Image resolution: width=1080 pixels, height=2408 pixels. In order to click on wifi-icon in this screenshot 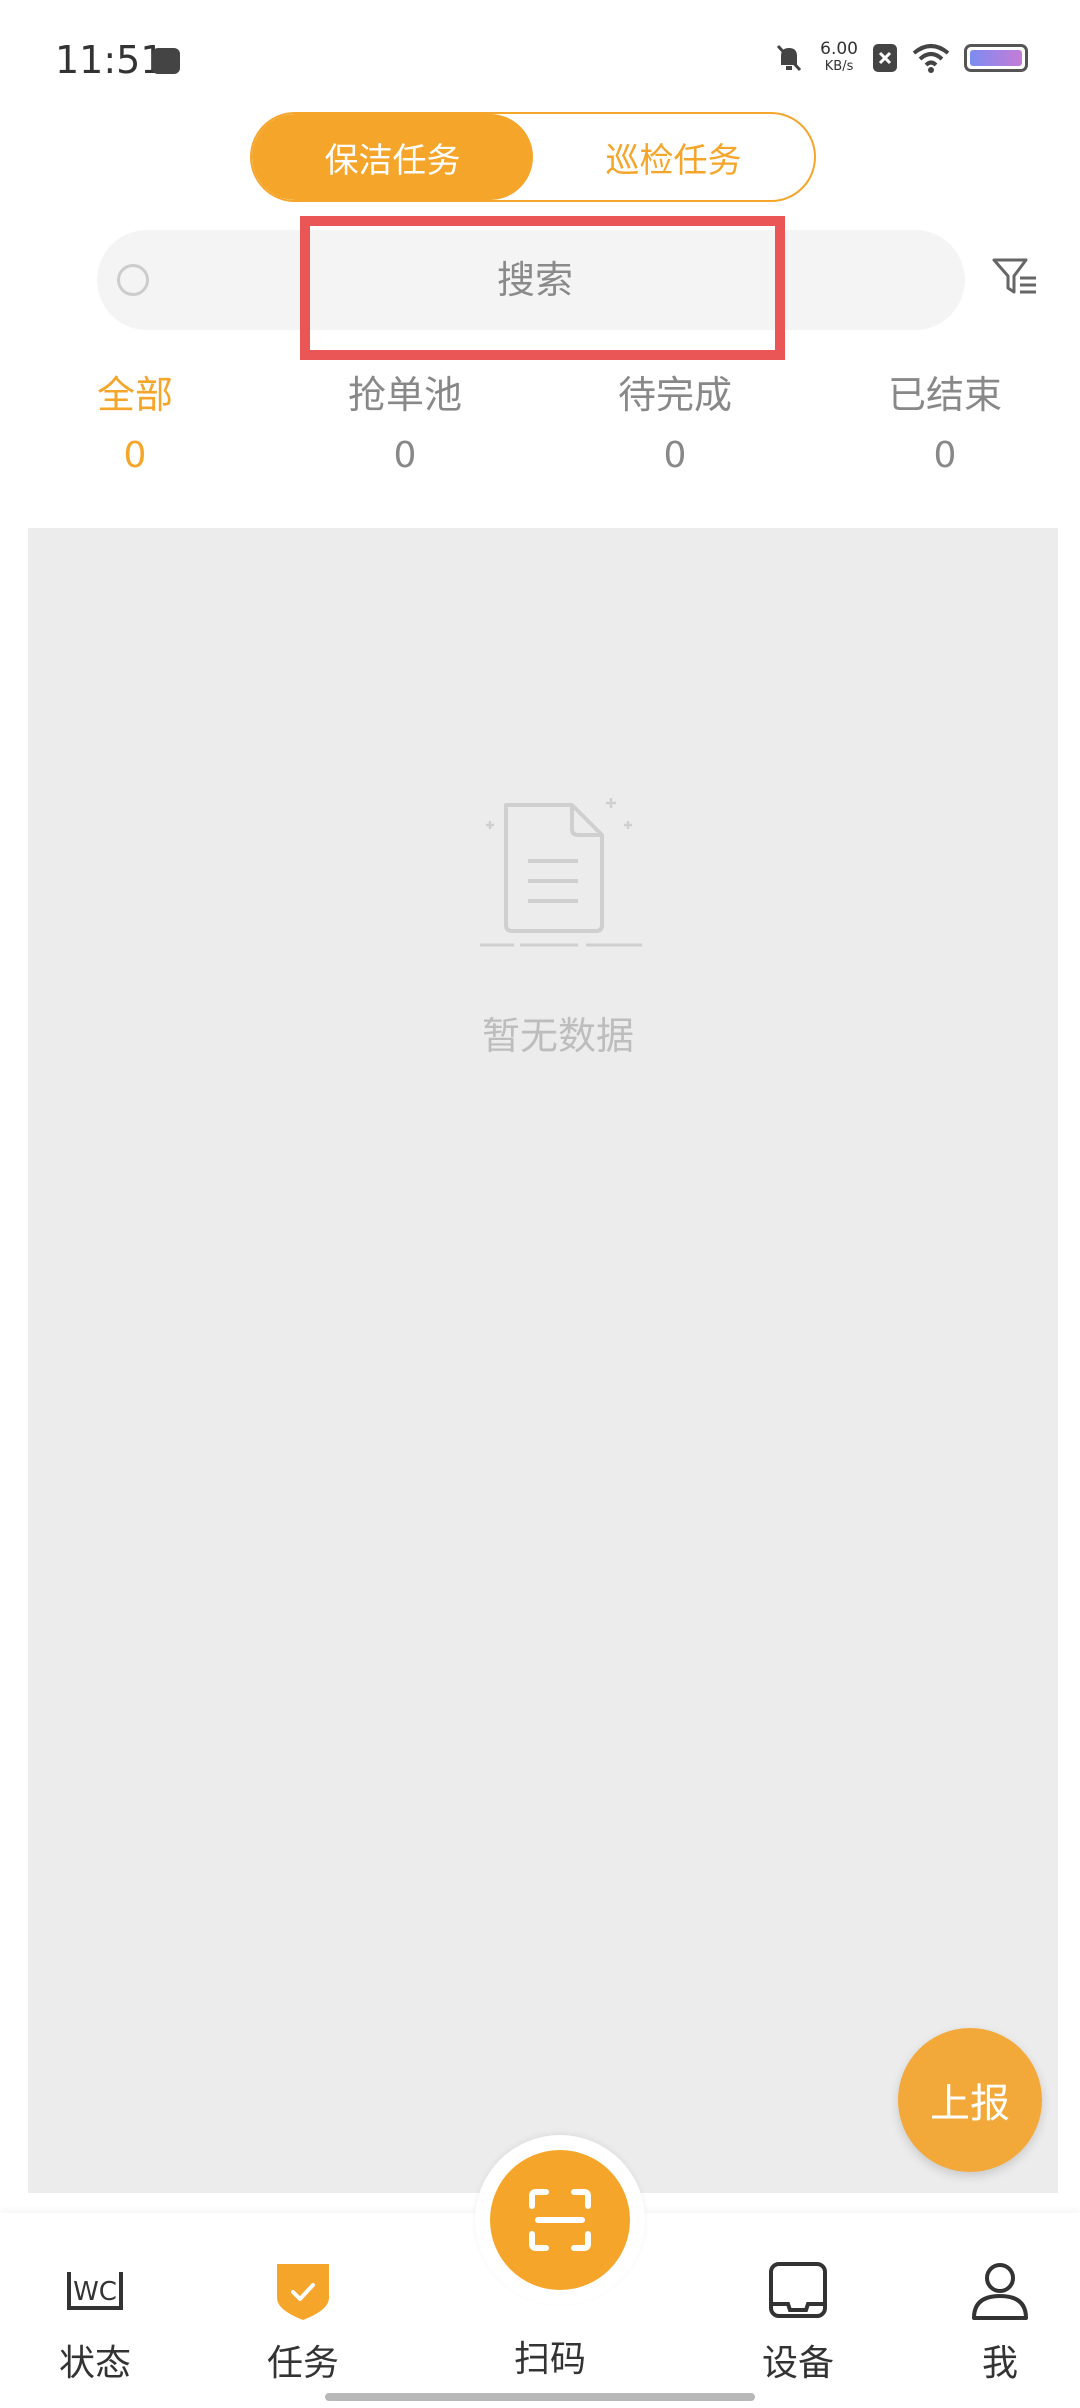, I will do `click(931, 58)`.